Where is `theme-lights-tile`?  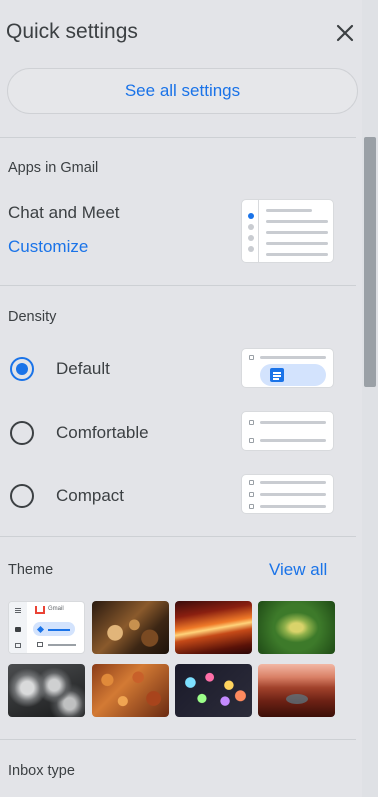
theme-lights-tile is located at coordinates (213, 690).